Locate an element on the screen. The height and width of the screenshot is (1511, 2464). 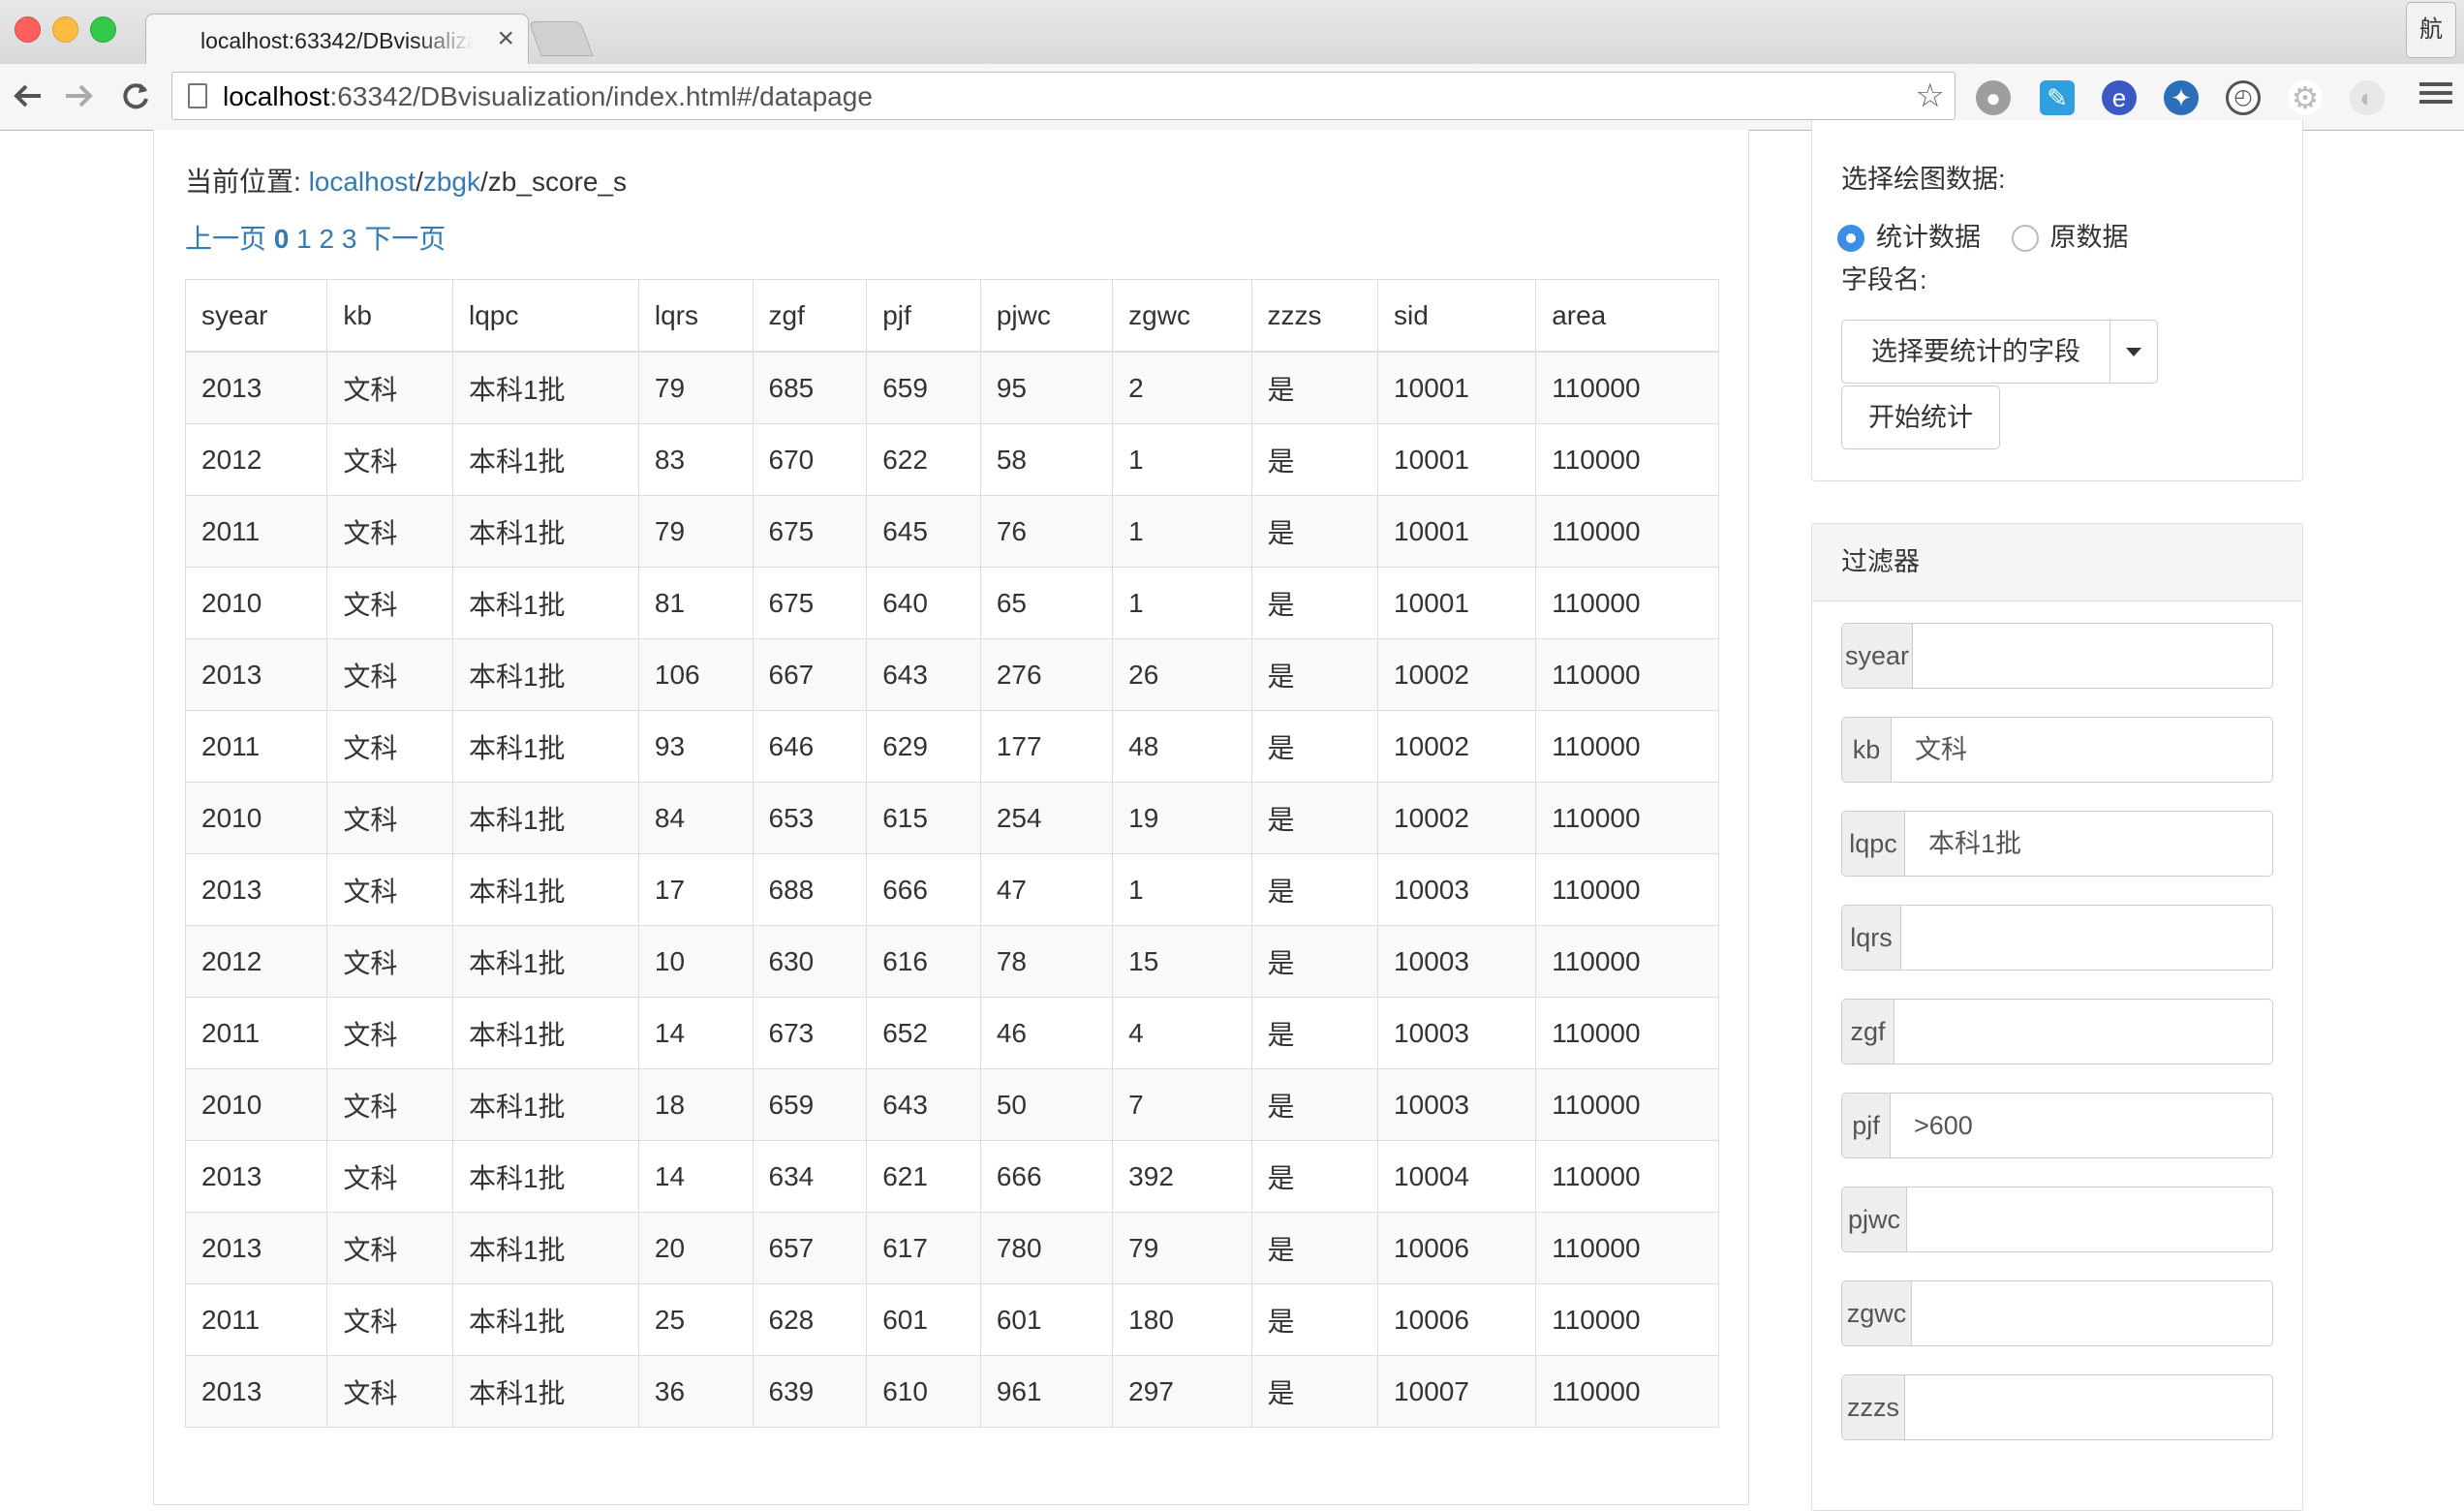
filter-pjf-input: >600 is located at coordinates (2088, 1125).